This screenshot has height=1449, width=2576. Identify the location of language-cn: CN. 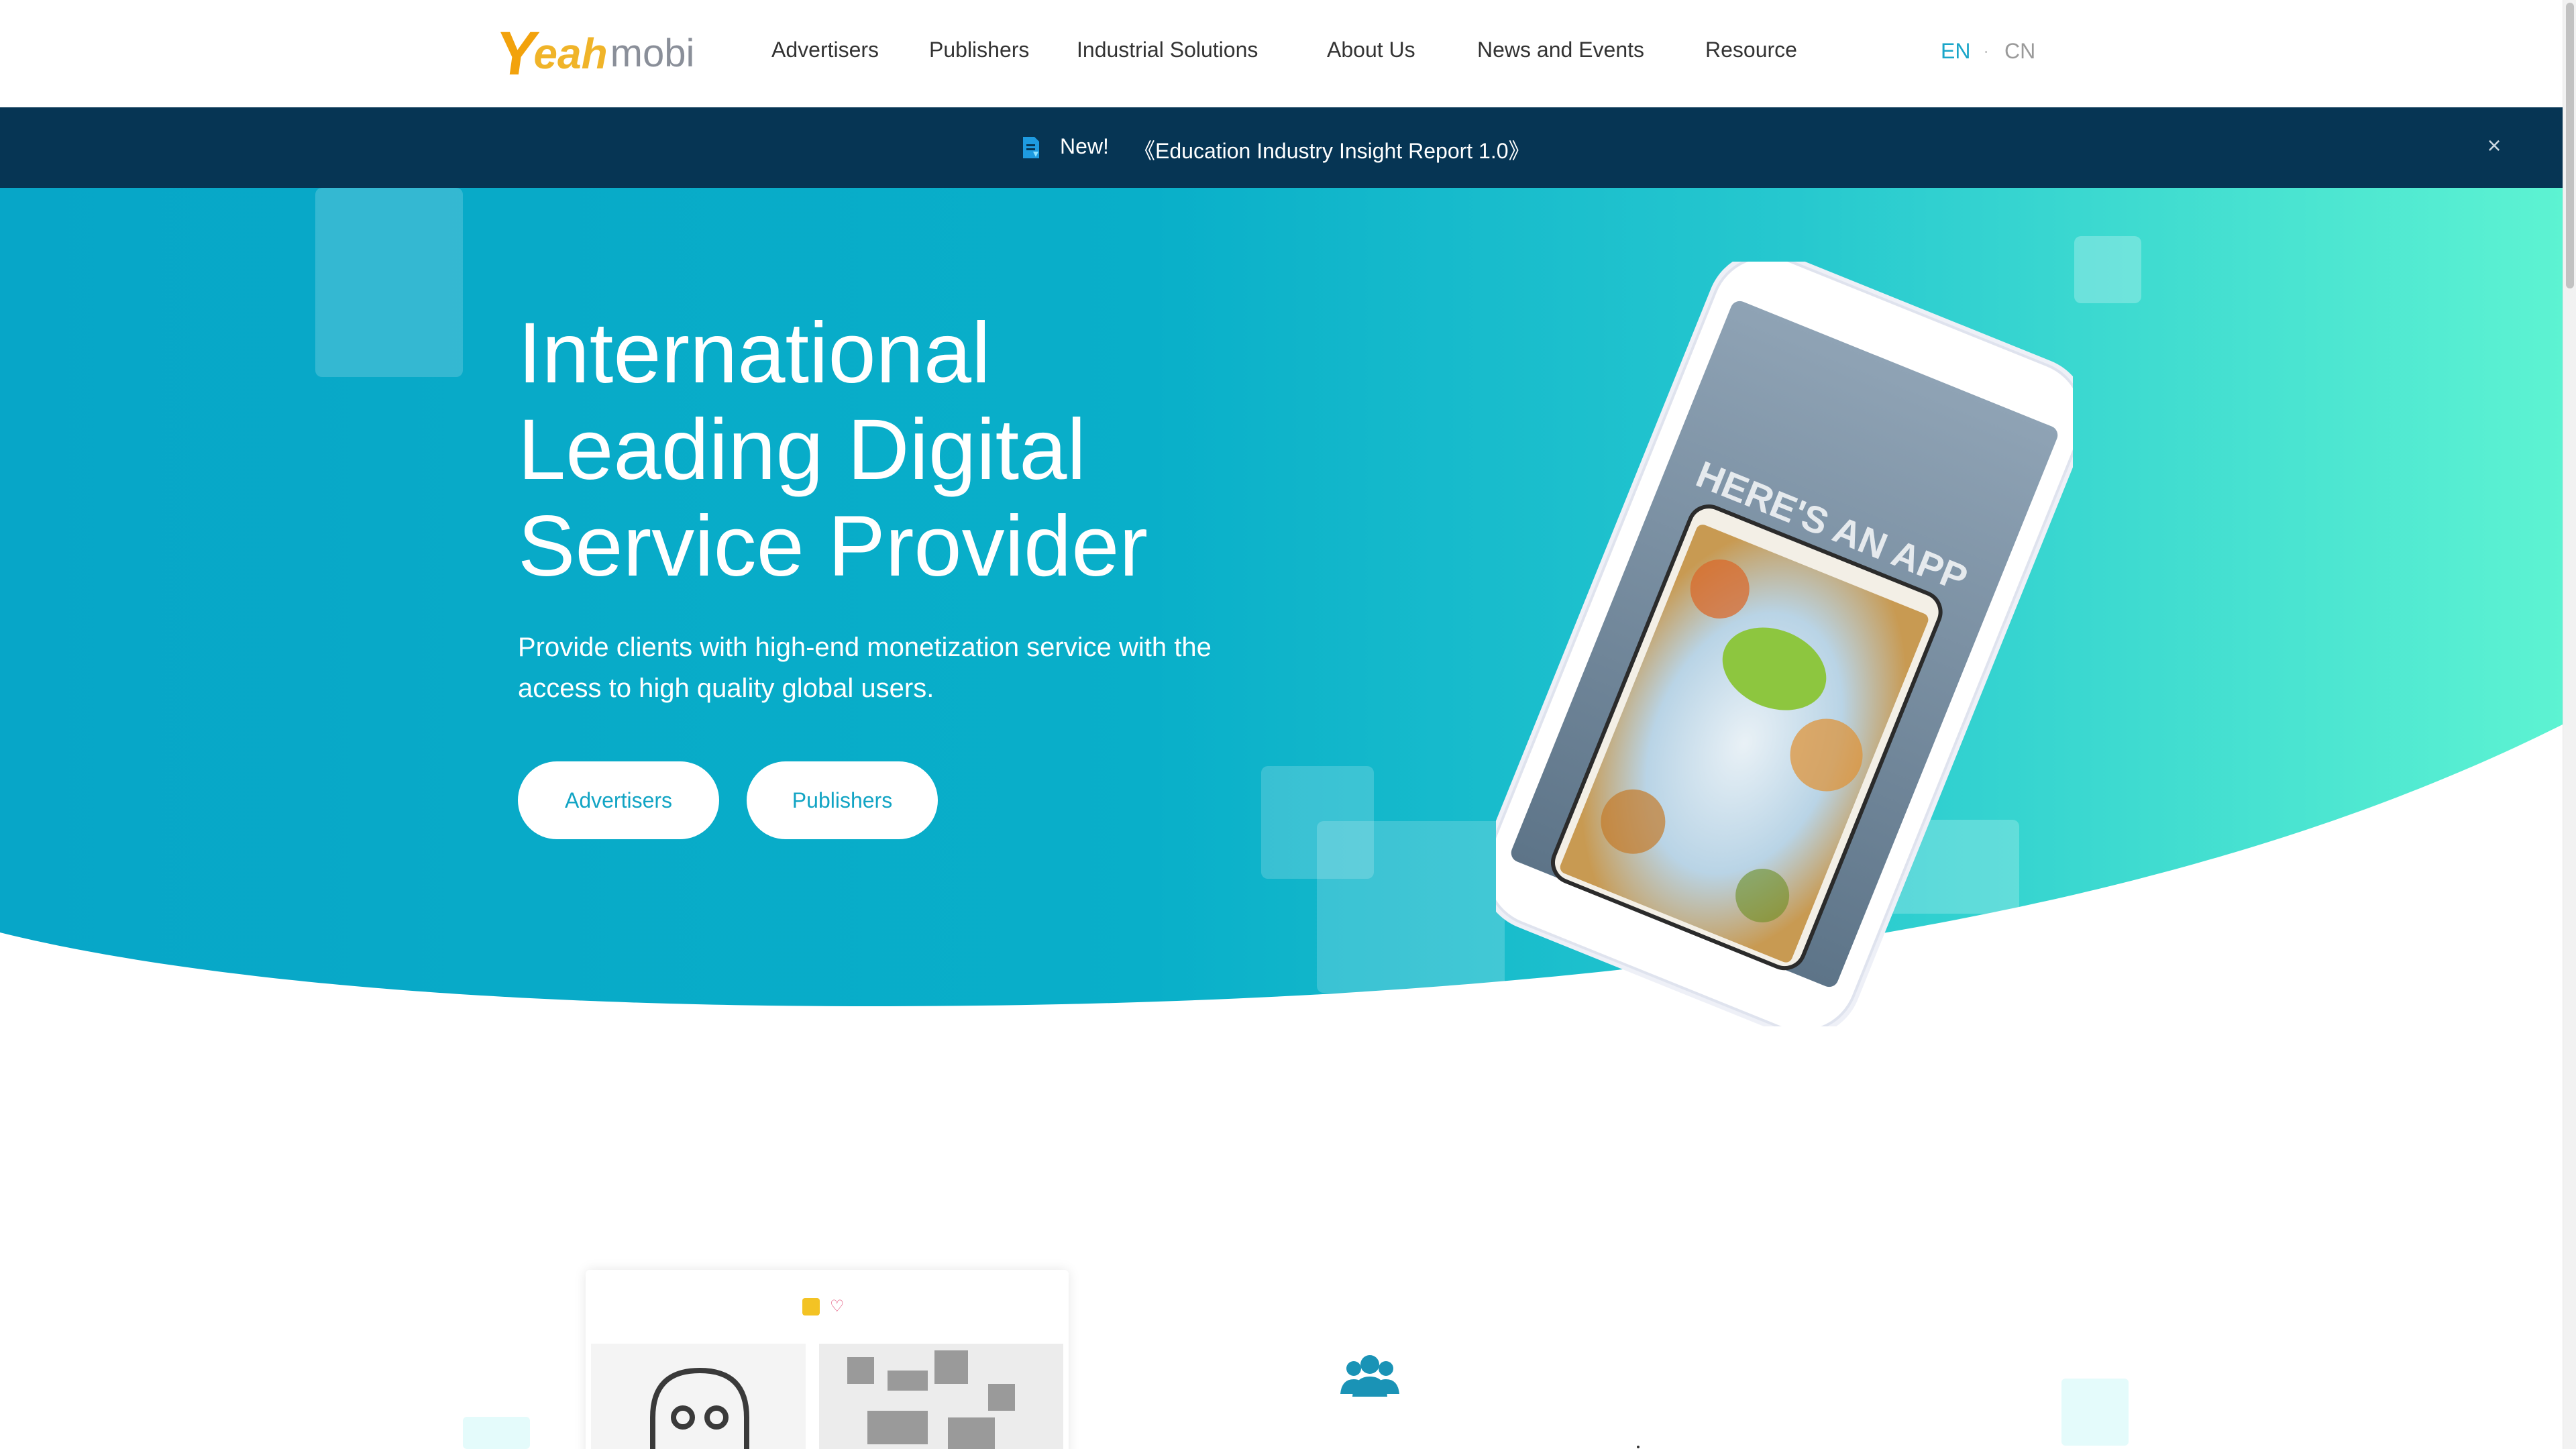
(2019, 51).